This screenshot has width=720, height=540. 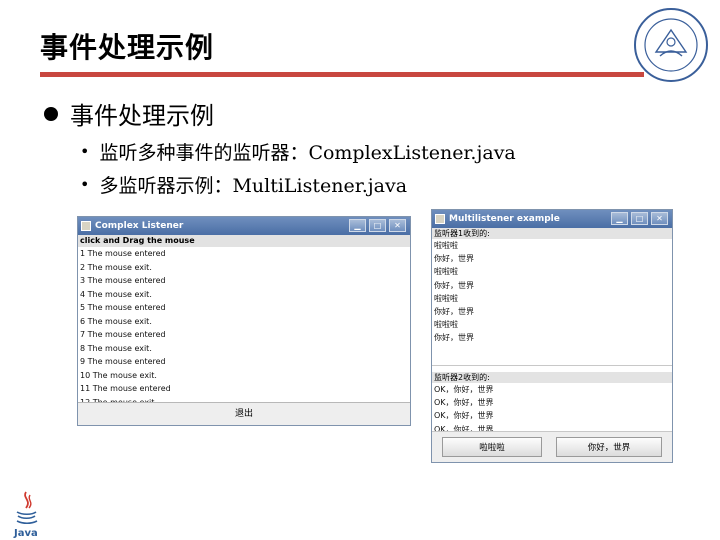 What do you see at coordinates (51, 113) in the screenshot?
I see `bullet-dot-icon` at bounding box center [51, 113].